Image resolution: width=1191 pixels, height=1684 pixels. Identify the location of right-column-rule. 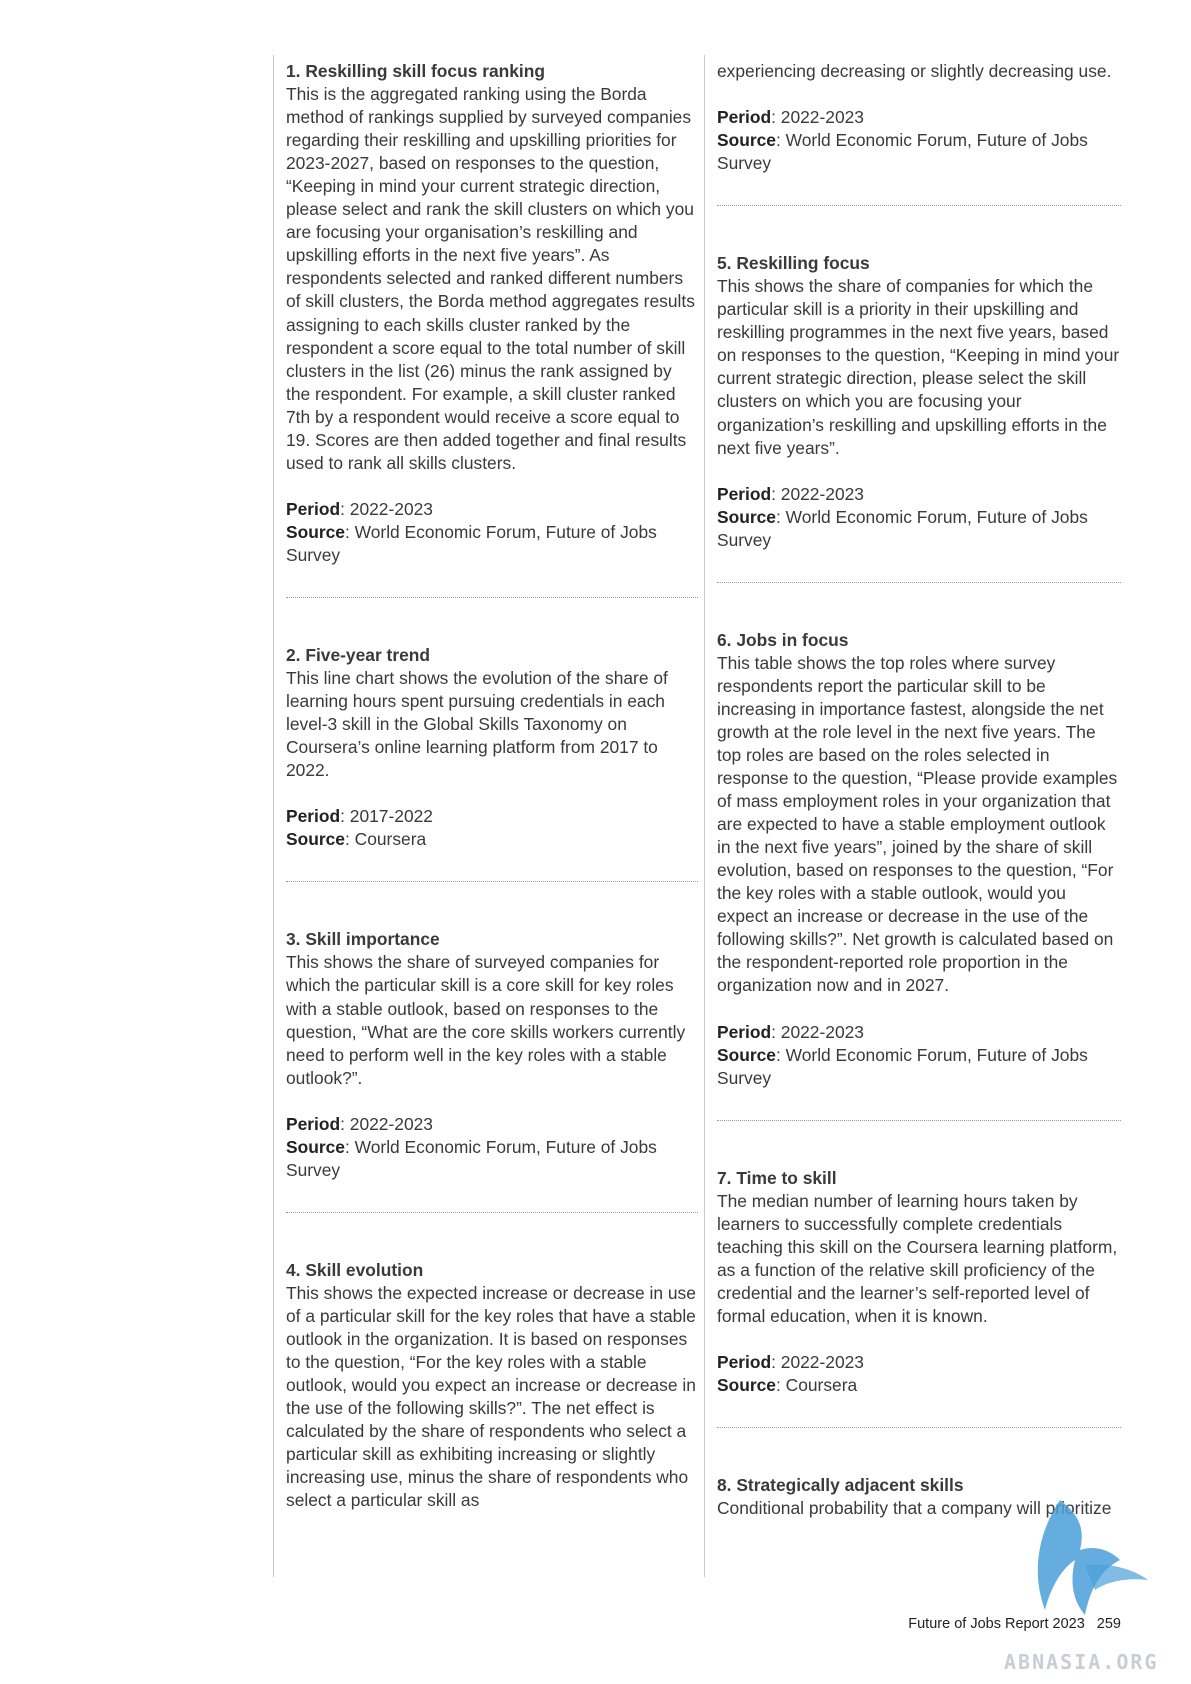
(704, 816).